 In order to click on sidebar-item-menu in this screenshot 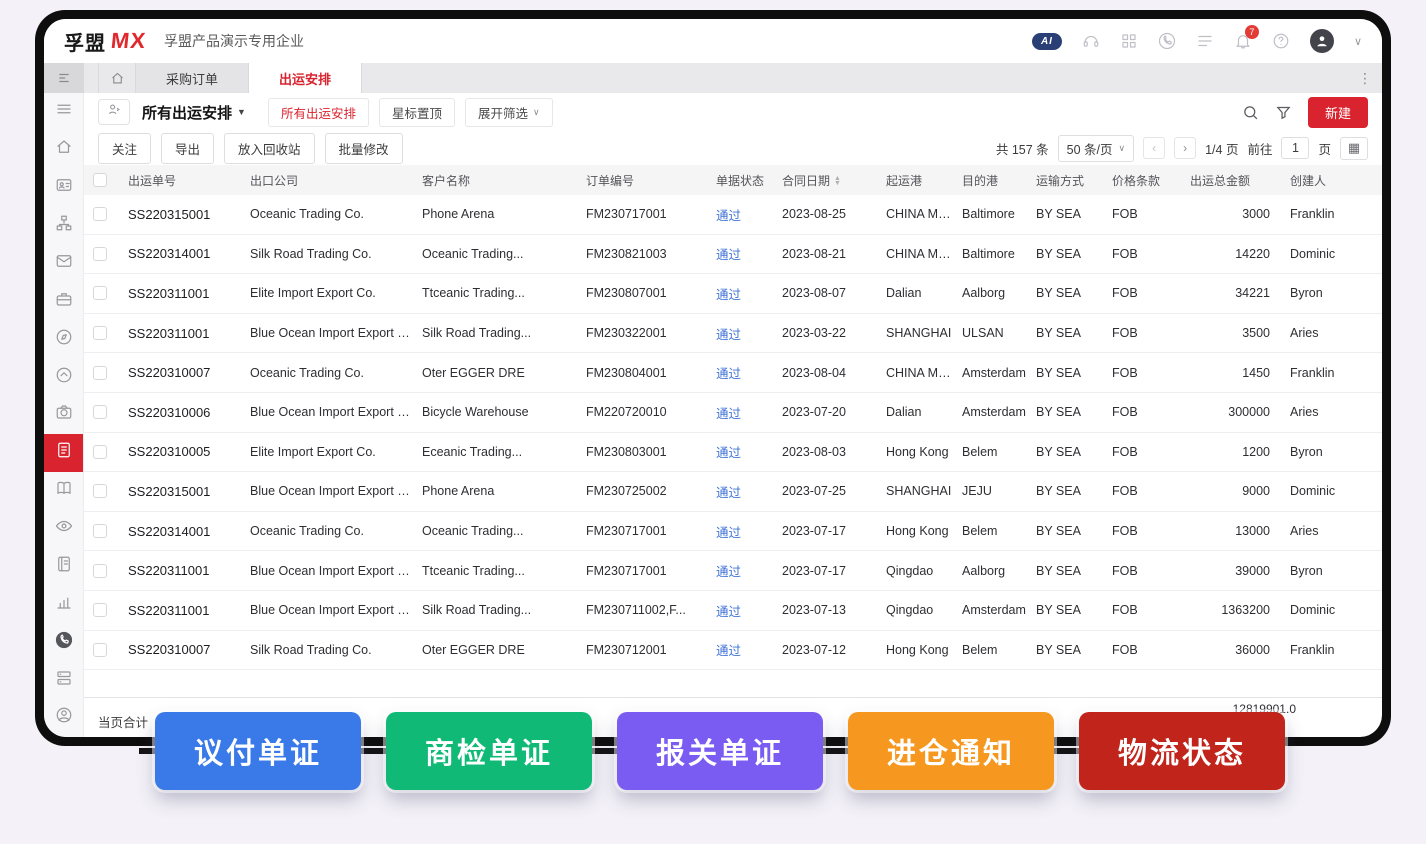, I will do `click(63, 112)`.